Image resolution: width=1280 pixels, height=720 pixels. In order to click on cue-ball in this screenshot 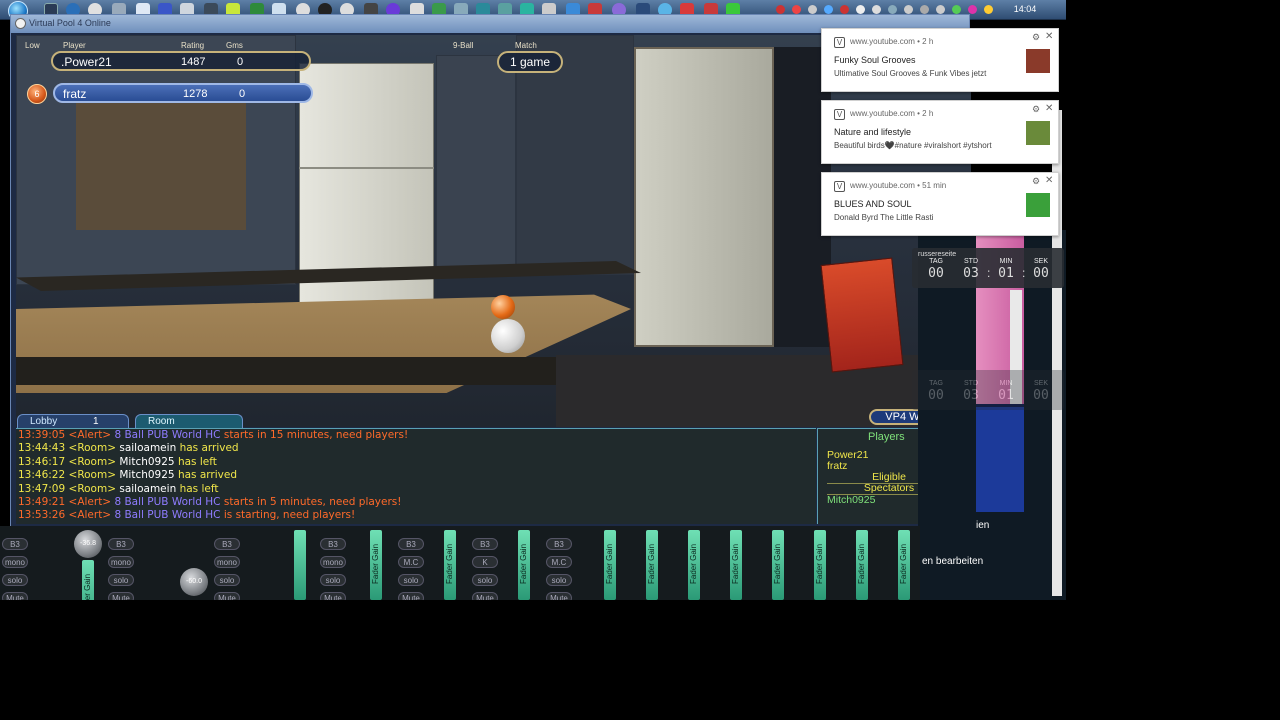, I will do `click(508, 336)`.